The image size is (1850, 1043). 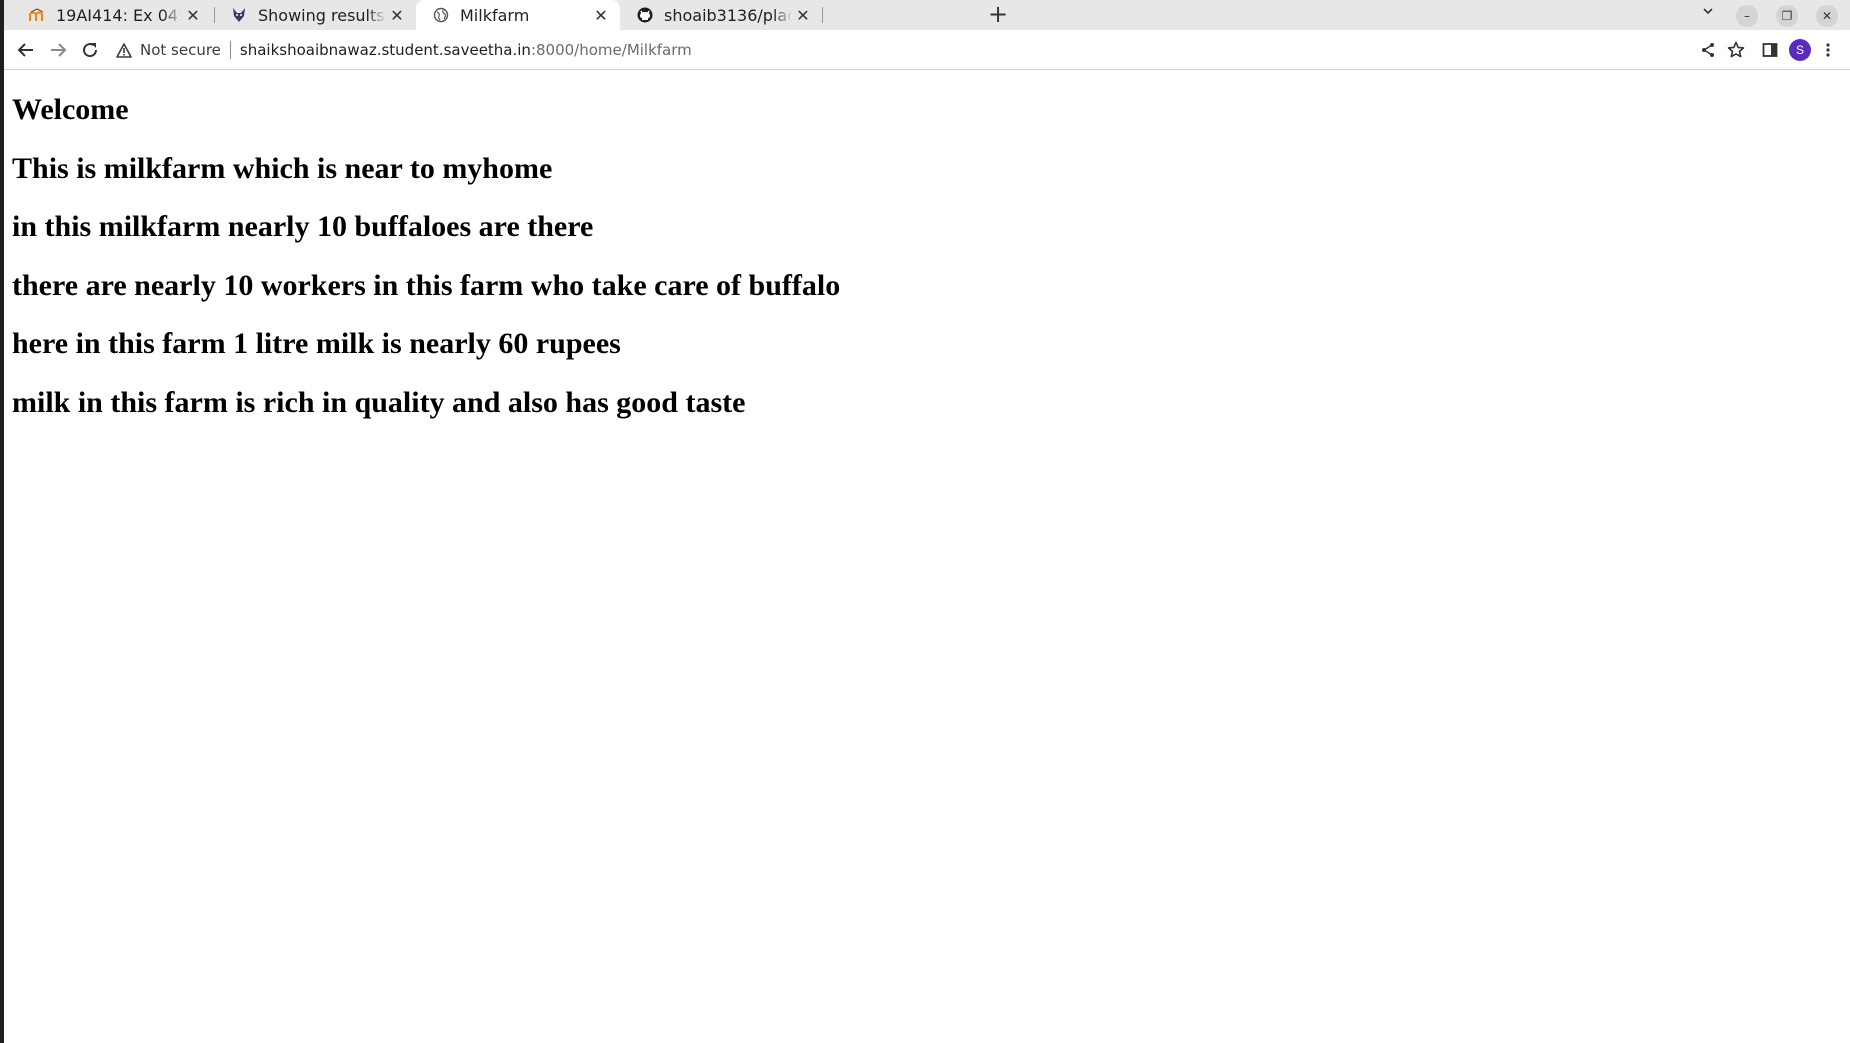 I want to click on new-tab-button: +, so click(x=998, y=14).